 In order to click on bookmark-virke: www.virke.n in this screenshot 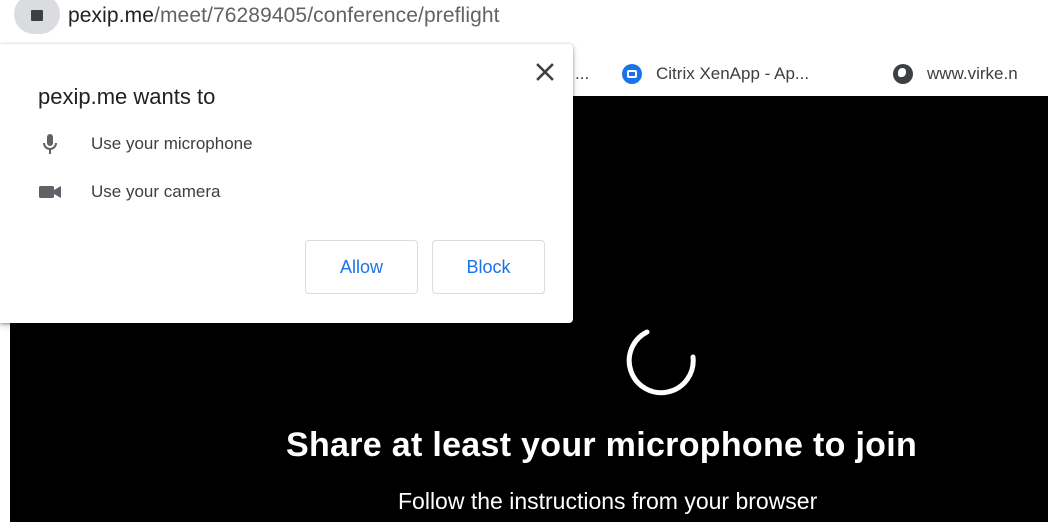, I will do `click(955, 74)`.